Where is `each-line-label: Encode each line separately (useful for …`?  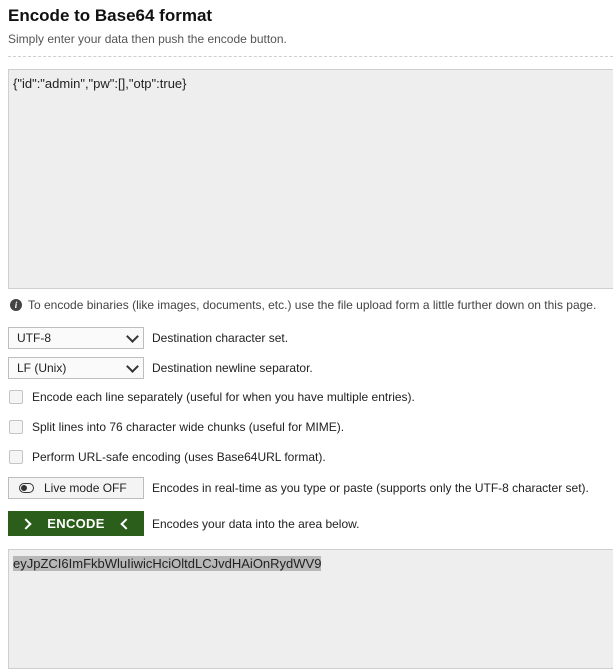 each-line-label: Encode each line separately (useful for … is located at coordinates (223, 397).